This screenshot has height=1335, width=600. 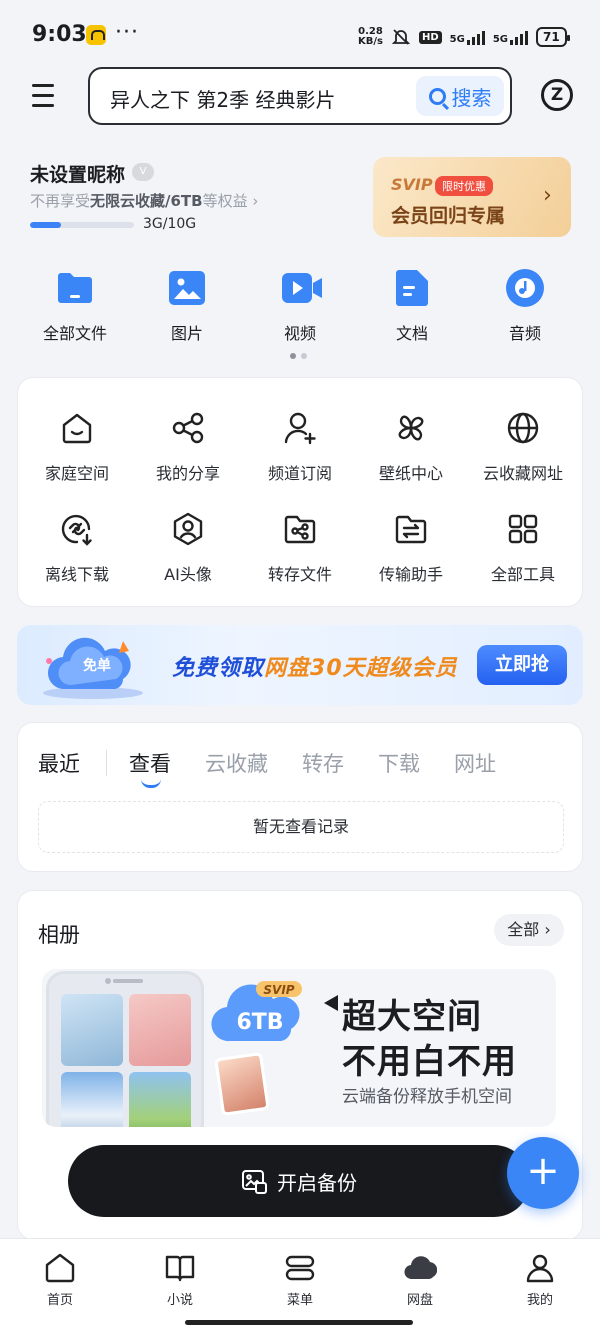 I want to click on image-backup-icon, so click(x=254, y=1182).